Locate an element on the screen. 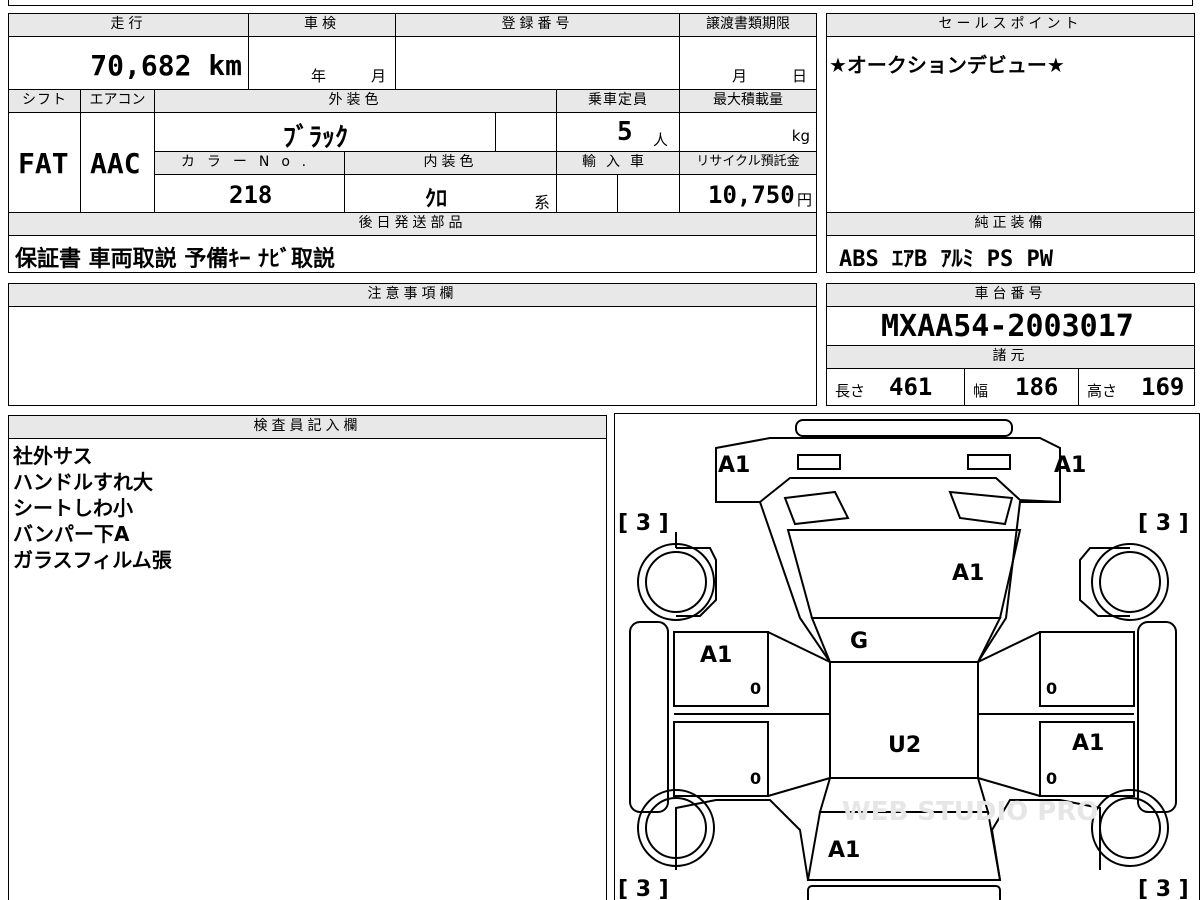 The width and height of the screenshot is (1200, 900). capacity-unit: 人 is located at coordinates (661, 140).